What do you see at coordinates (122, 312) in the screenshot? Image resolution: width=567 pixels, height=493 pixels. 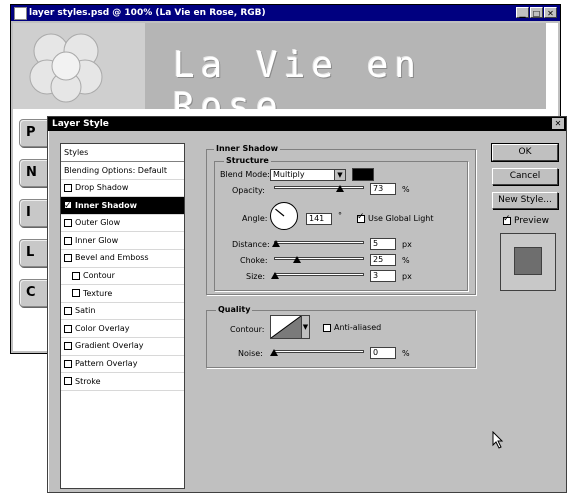 I see `style-item-satin: Satin` at bounding box center [122, 312].